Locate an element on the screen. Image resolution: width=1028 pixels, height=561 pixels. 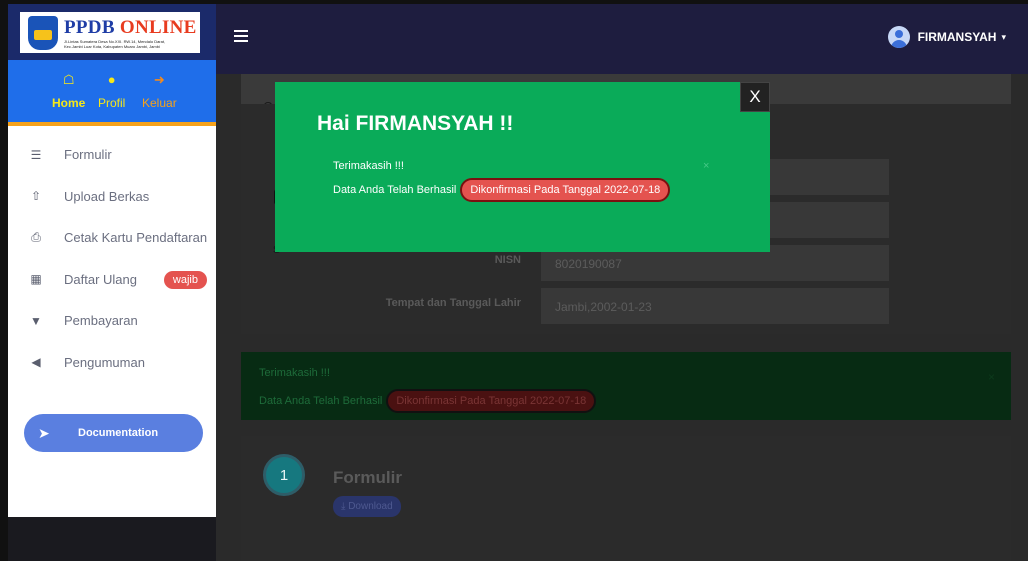
username: FIRMANSYAH is located at coordinates (957, 37).